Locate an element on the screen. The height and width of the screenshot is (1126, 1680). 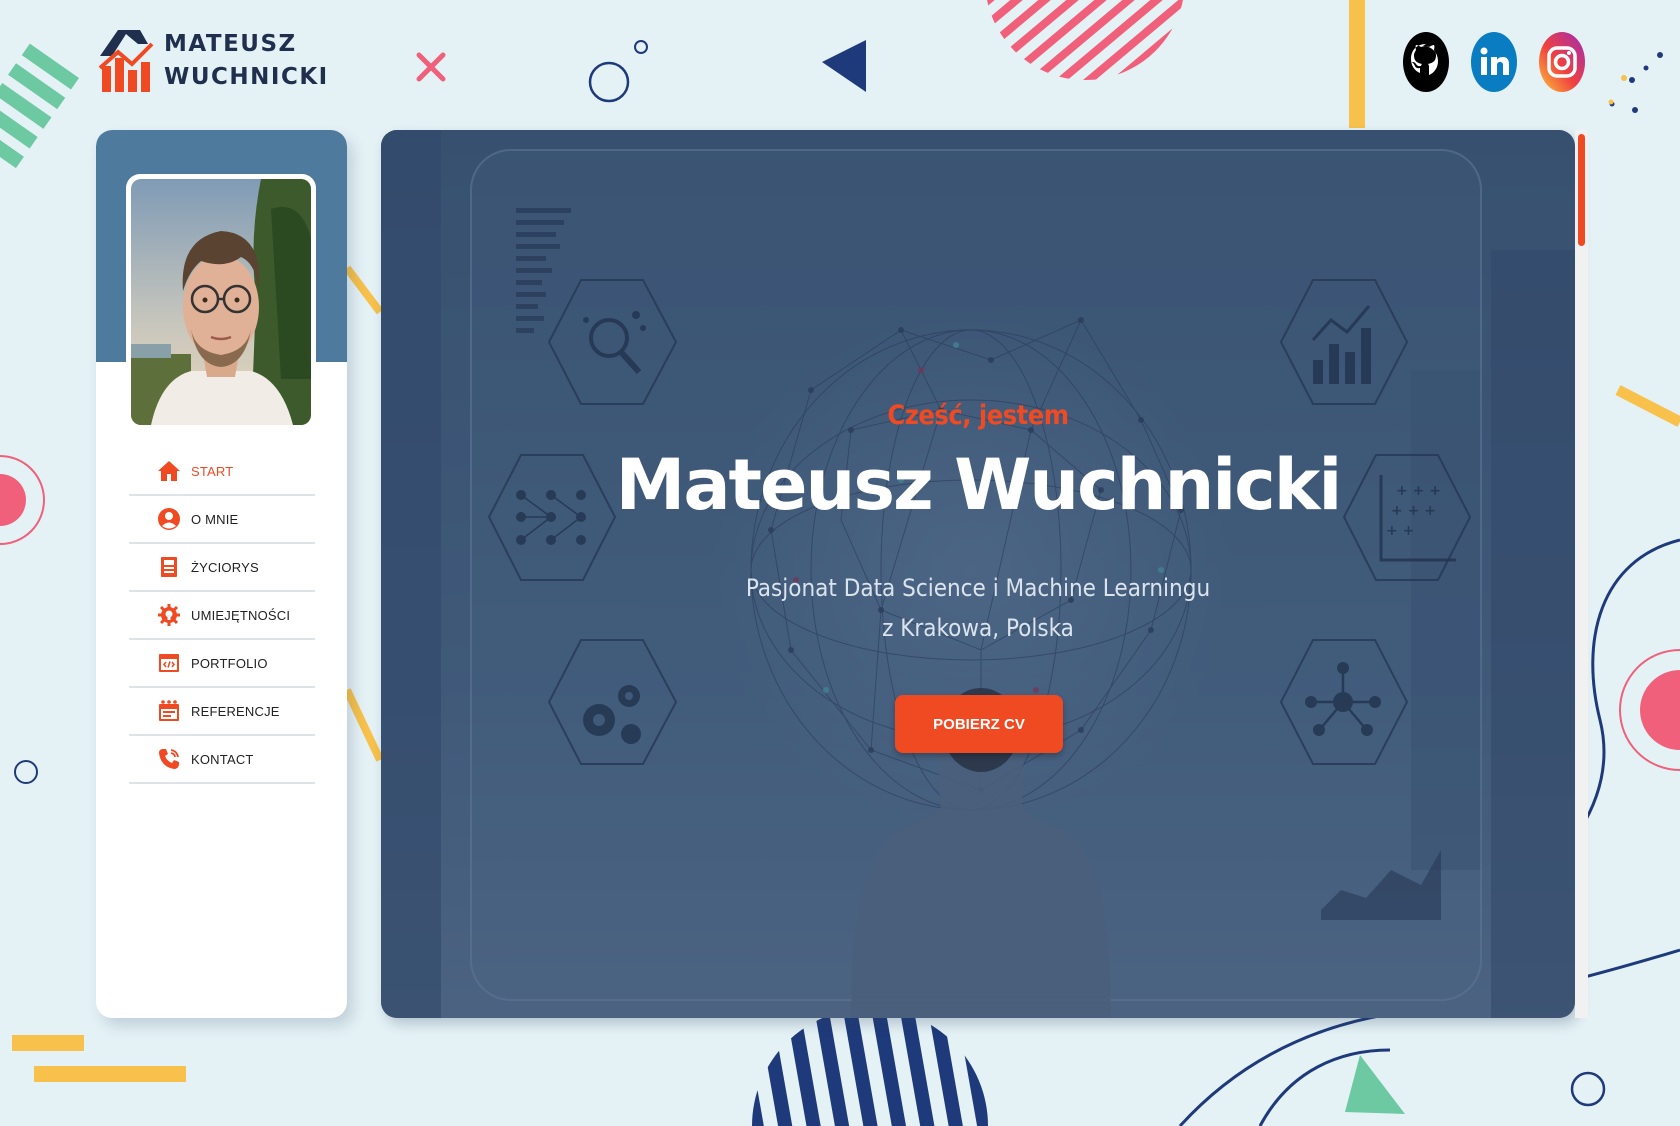
bar-chart-logo-icon is located at coordinates (126, 61).